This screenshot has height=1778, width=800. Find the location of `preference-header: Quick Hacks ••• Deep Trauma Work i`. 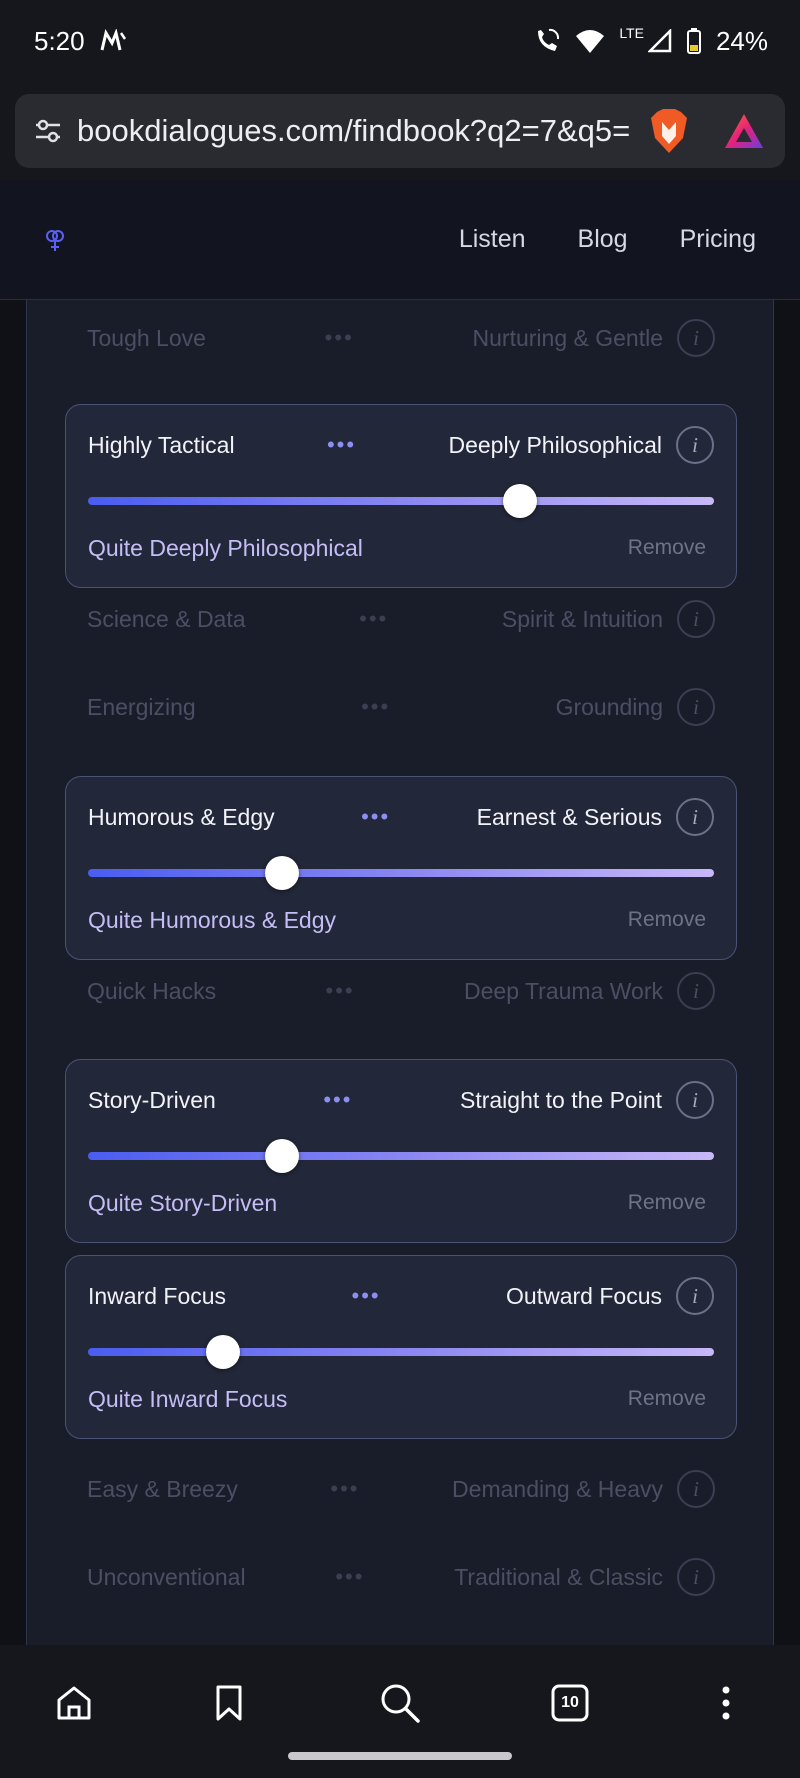

preference-header: Quick Hacks ••• Deep Trauma Work i is located at coordinates (401, 991).